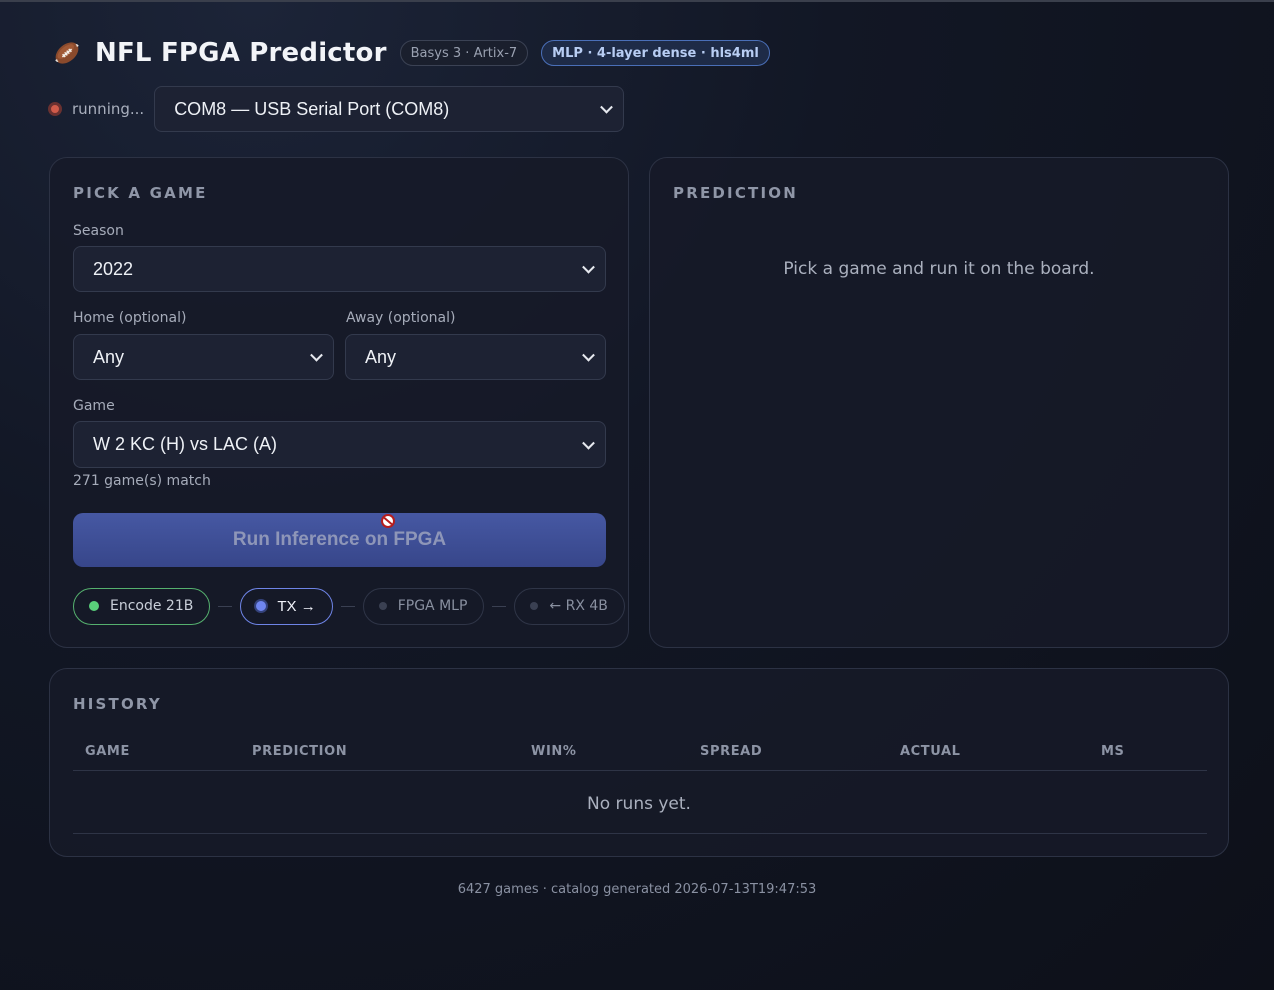  Describe the element at coordinates (731, 751) in the screenshot. I see `column-header-spread: SPREAD` at that location.